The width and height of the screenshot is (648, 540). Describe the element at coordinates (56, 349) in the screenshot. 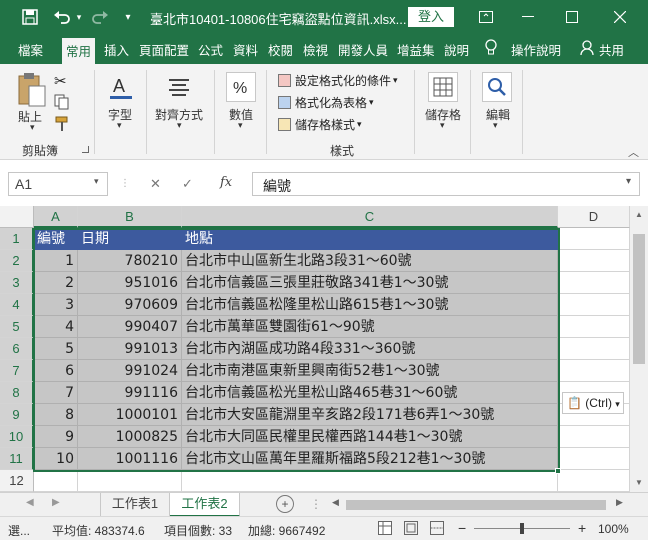

I see `table-cell: 5` at that location.